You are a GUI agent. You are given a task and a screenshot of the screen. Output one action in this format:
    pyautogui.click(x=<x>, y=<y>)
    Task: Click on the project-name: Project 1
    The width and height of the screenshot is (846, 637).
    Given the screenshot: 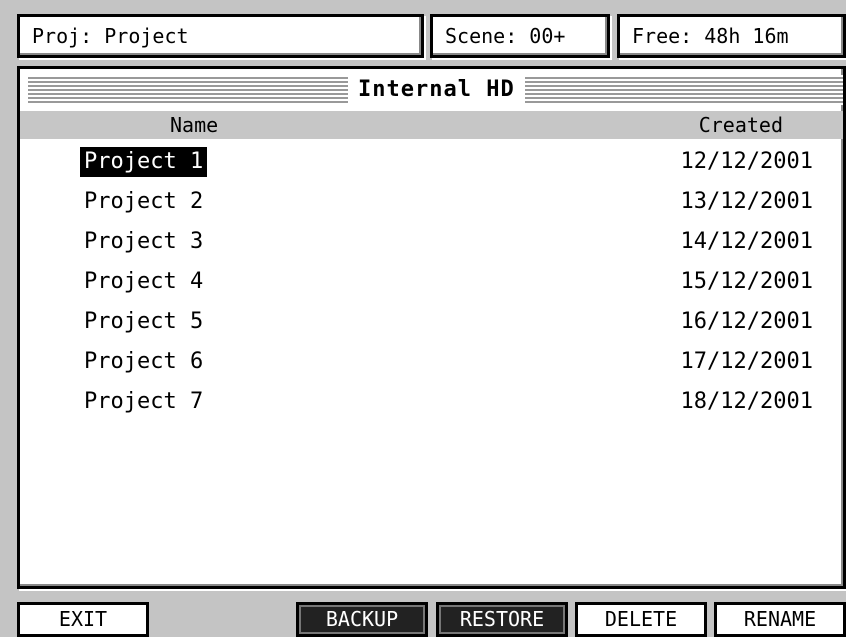 What is the action you would take?
    pyautogui.click(x=144, y=162)
    